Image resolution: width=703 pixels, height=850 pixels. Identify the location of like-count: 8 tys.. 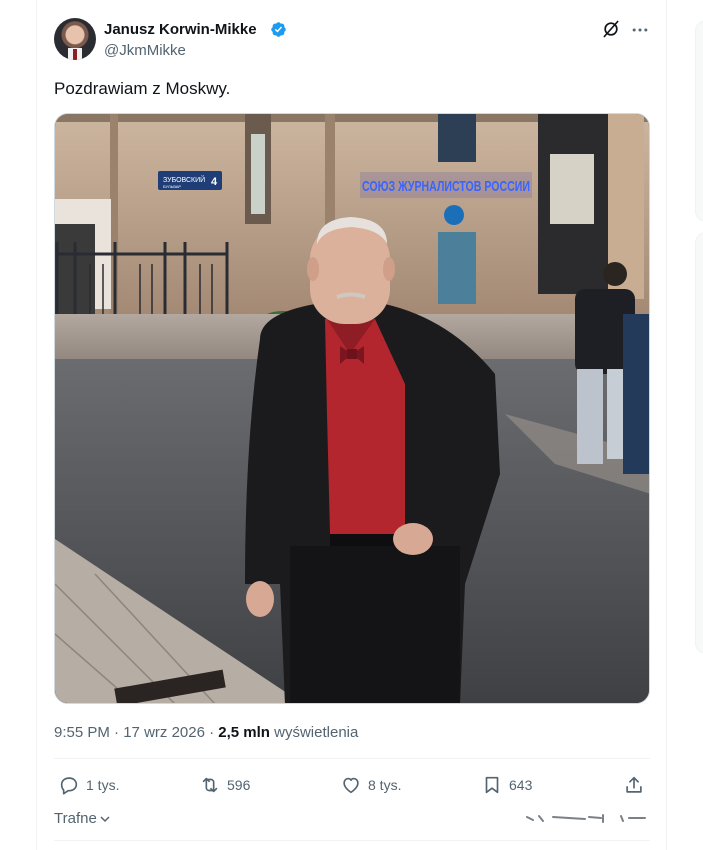
(385, 785).